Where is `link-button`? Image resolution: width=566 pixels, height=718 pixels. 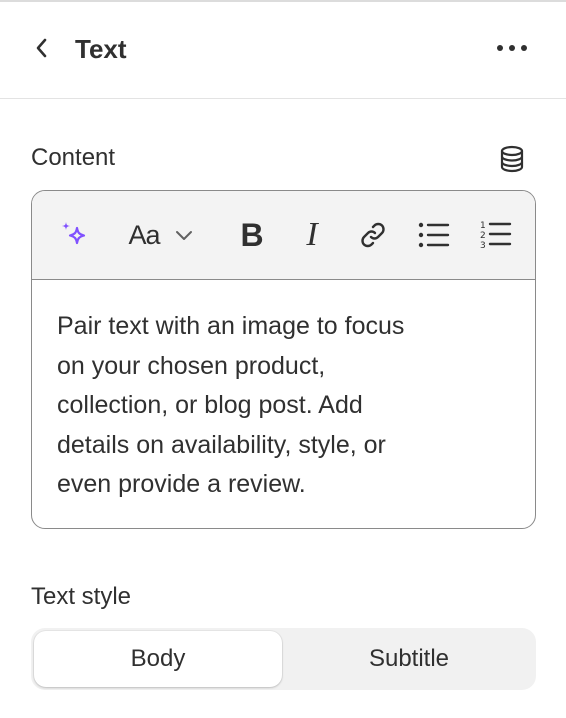 link-button is located at coordinates (373, 235).